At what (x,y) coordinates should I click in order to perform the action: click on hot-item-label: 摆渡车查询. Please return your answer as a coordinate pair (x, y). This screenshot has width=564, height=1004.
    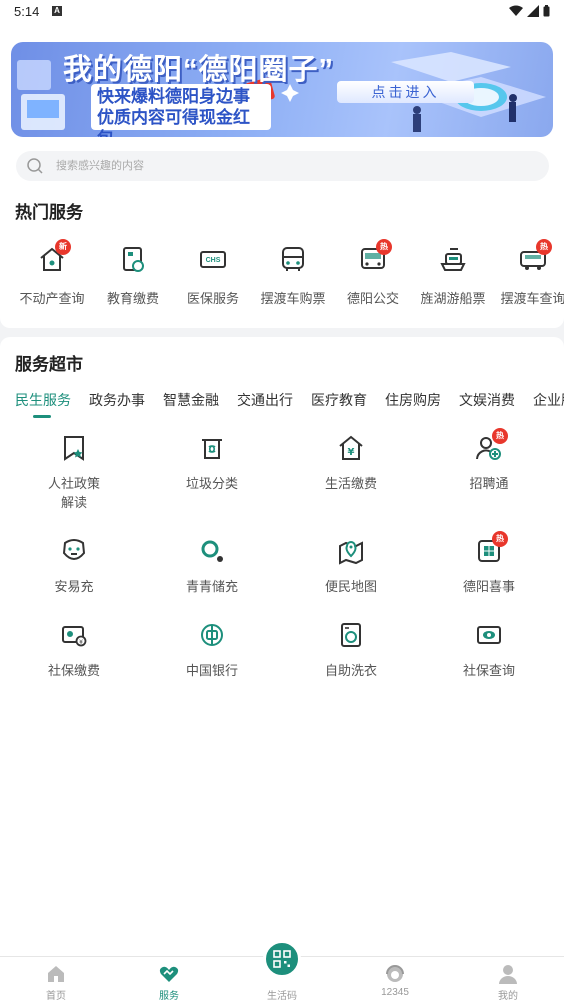
    Looking at the image, I should click on (532, 298).